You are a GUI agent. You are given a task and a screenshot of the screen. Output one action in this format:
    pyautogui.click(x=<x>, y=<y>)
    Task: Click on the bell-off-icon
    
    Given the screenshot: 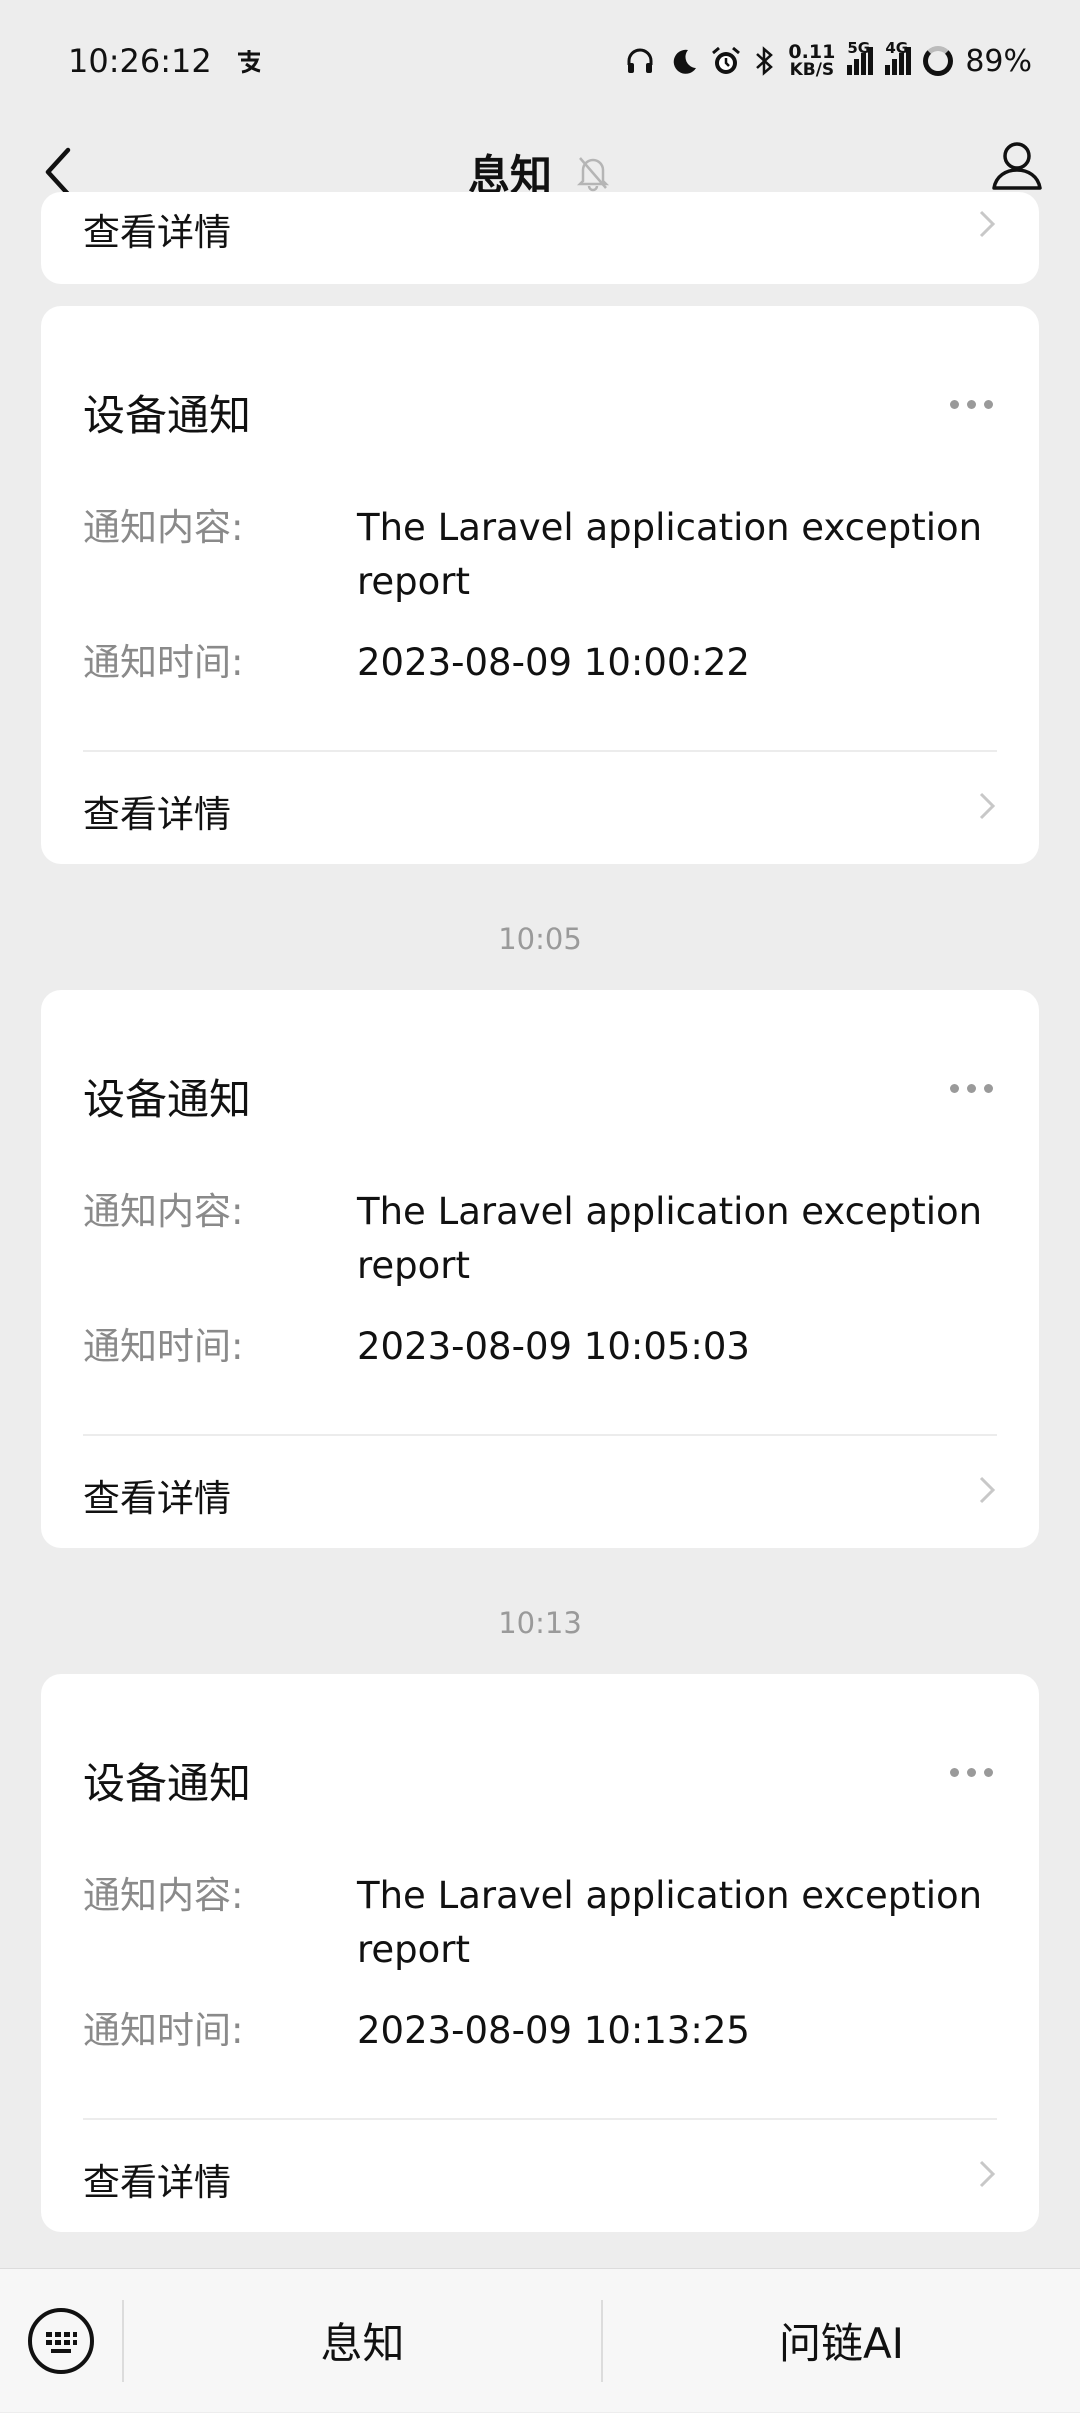 What is the action you would take?
    pyautogui.click(x=593, y=172)
    